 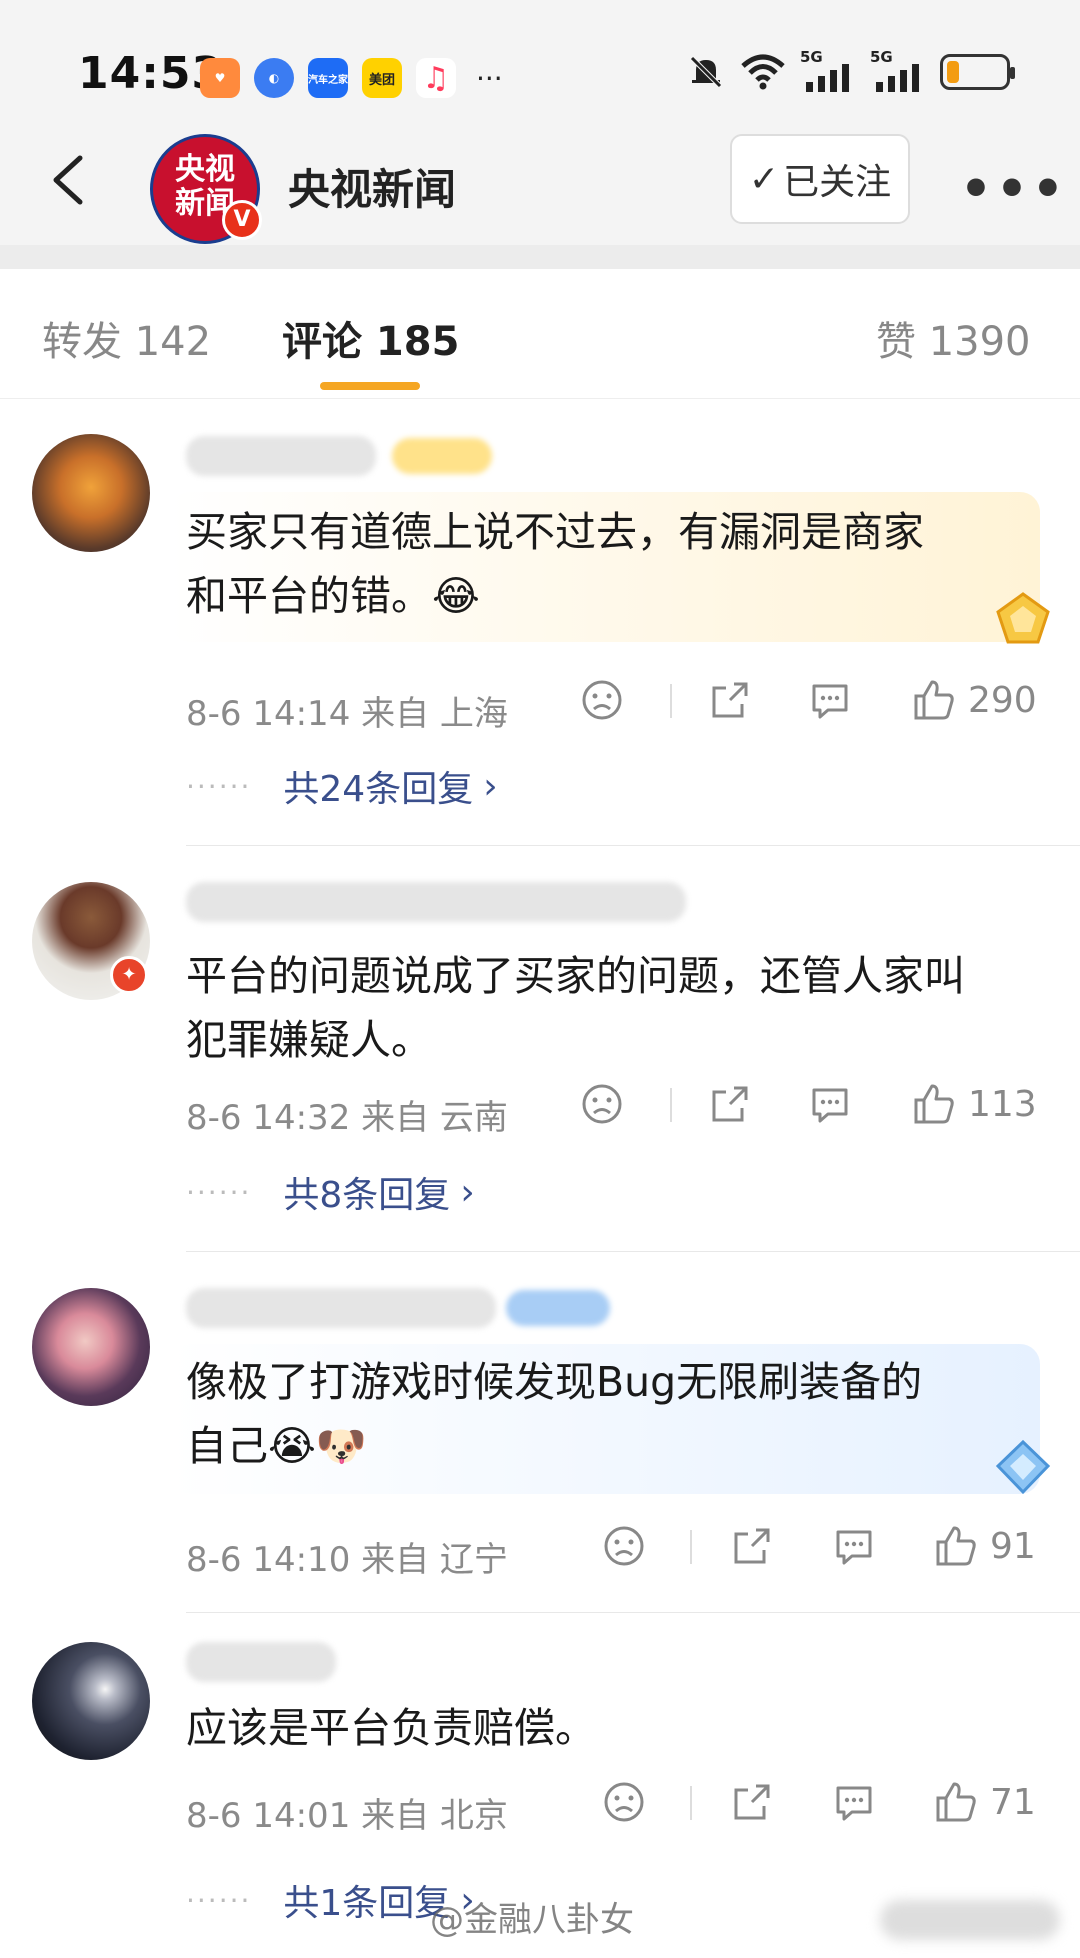 I want to click on section-divider, so click(x=540, y=257).